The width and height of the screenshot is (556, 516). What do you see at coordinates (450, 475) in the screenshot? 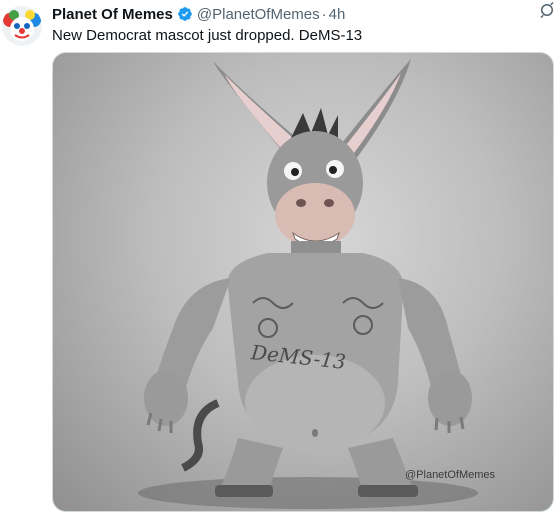
I see `image-watermark: @PlanetOfMemes` at bounding box center [450, 475].